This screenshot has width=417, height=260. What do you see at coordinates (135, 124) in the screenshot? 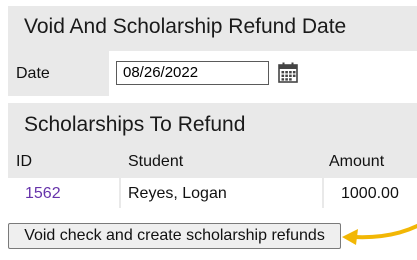
I see `section-title-scholarships: Scholarships To Refund` at bounding box center [135, 124].